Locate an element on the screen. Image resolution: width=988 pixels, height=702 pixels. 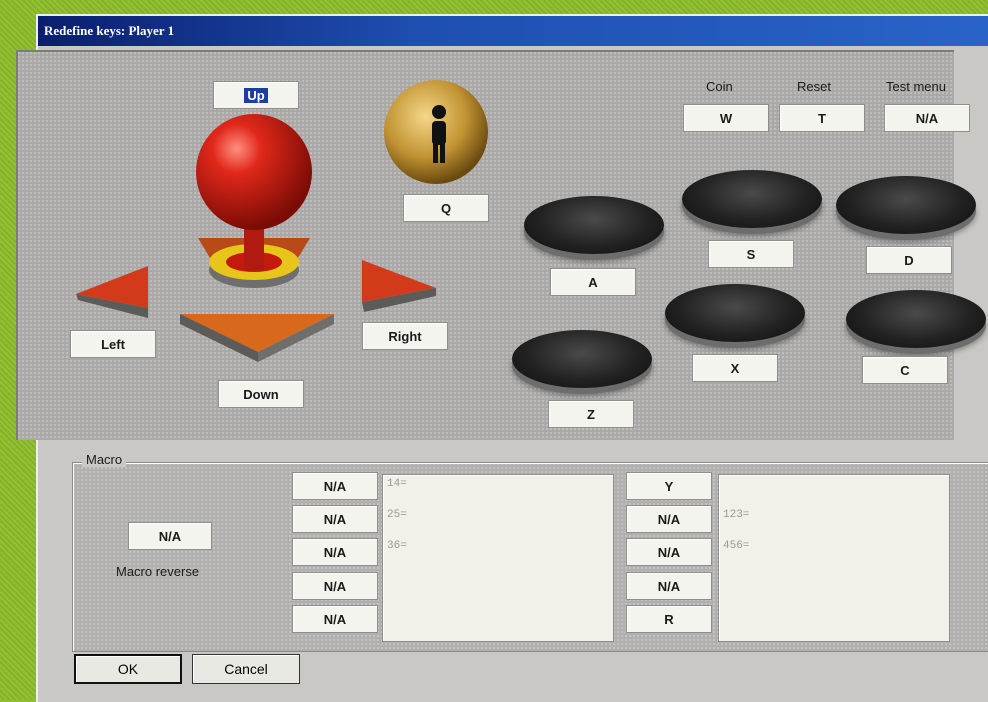
macro-left-line: 14= is located at coordinates (397, 484).